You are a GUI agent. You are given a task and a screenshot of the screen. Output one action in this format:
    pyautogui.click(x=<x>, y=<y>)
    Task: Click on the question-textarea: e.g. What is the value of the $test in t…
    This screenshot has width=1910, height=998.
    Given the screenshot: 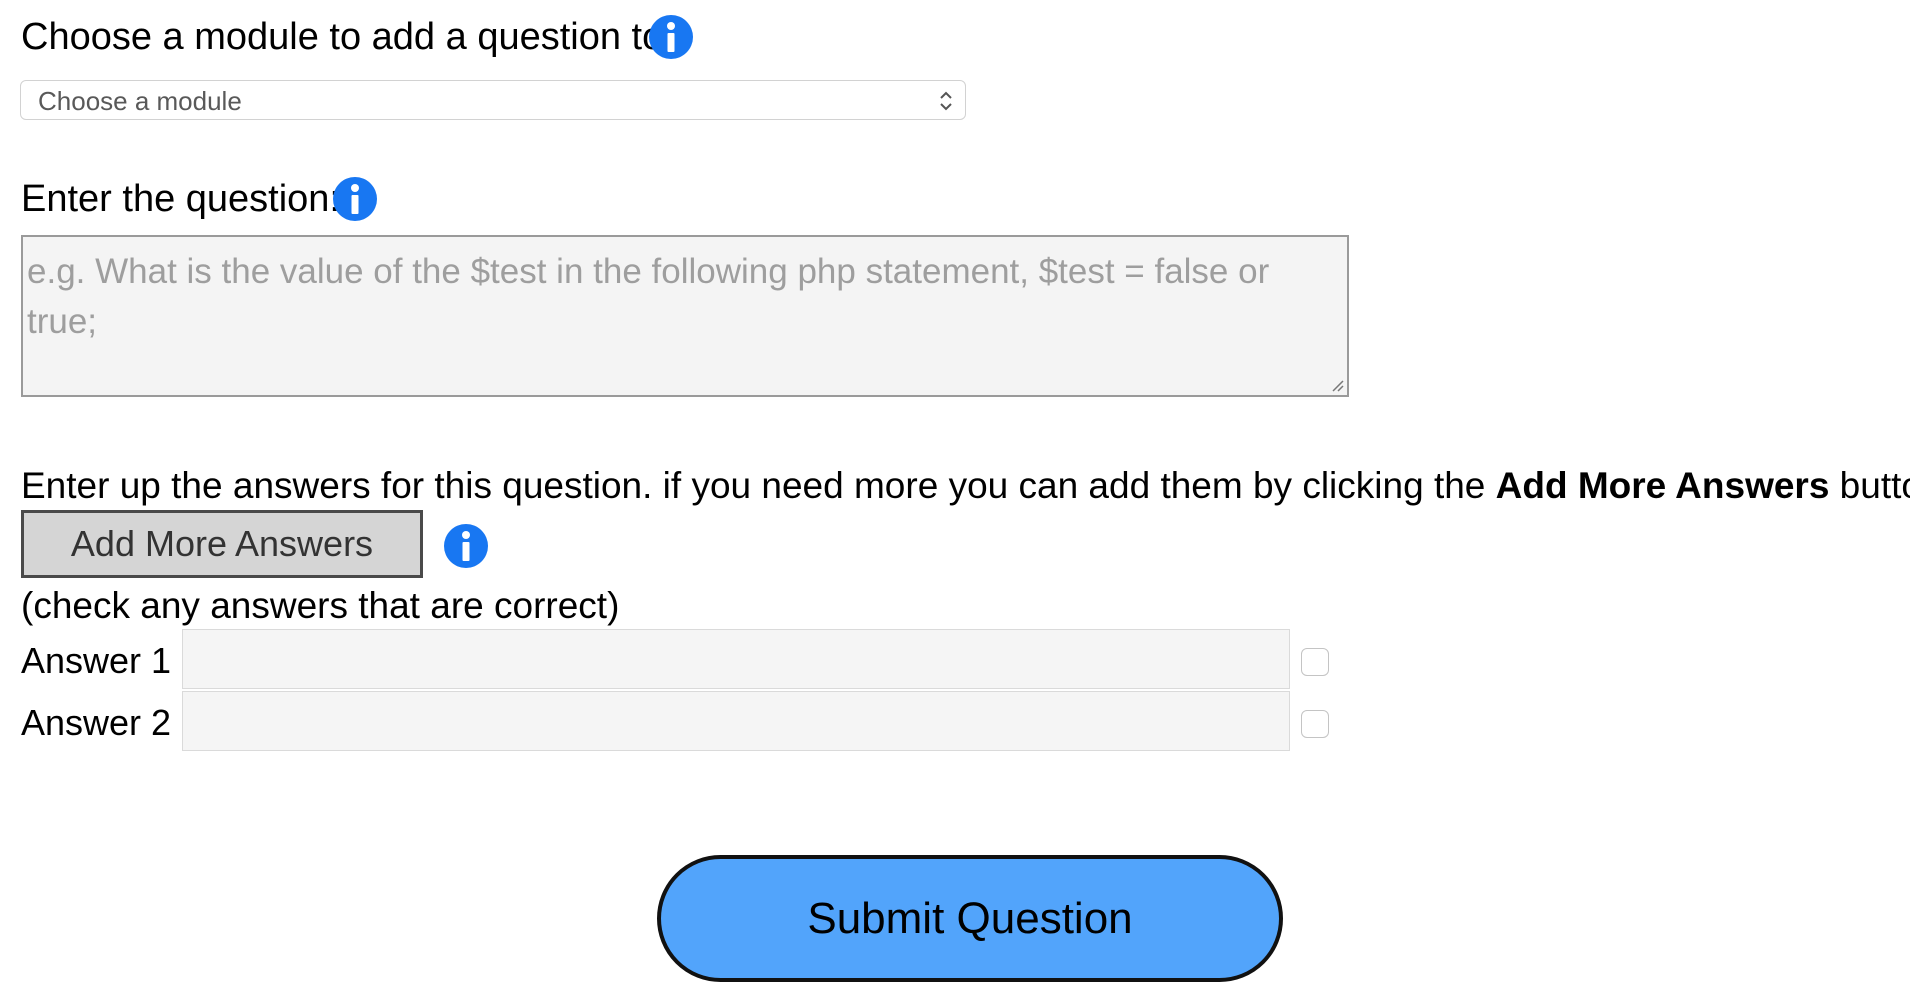 What is the action you would take?
    pyautogui.click(x=685, y=316)
    